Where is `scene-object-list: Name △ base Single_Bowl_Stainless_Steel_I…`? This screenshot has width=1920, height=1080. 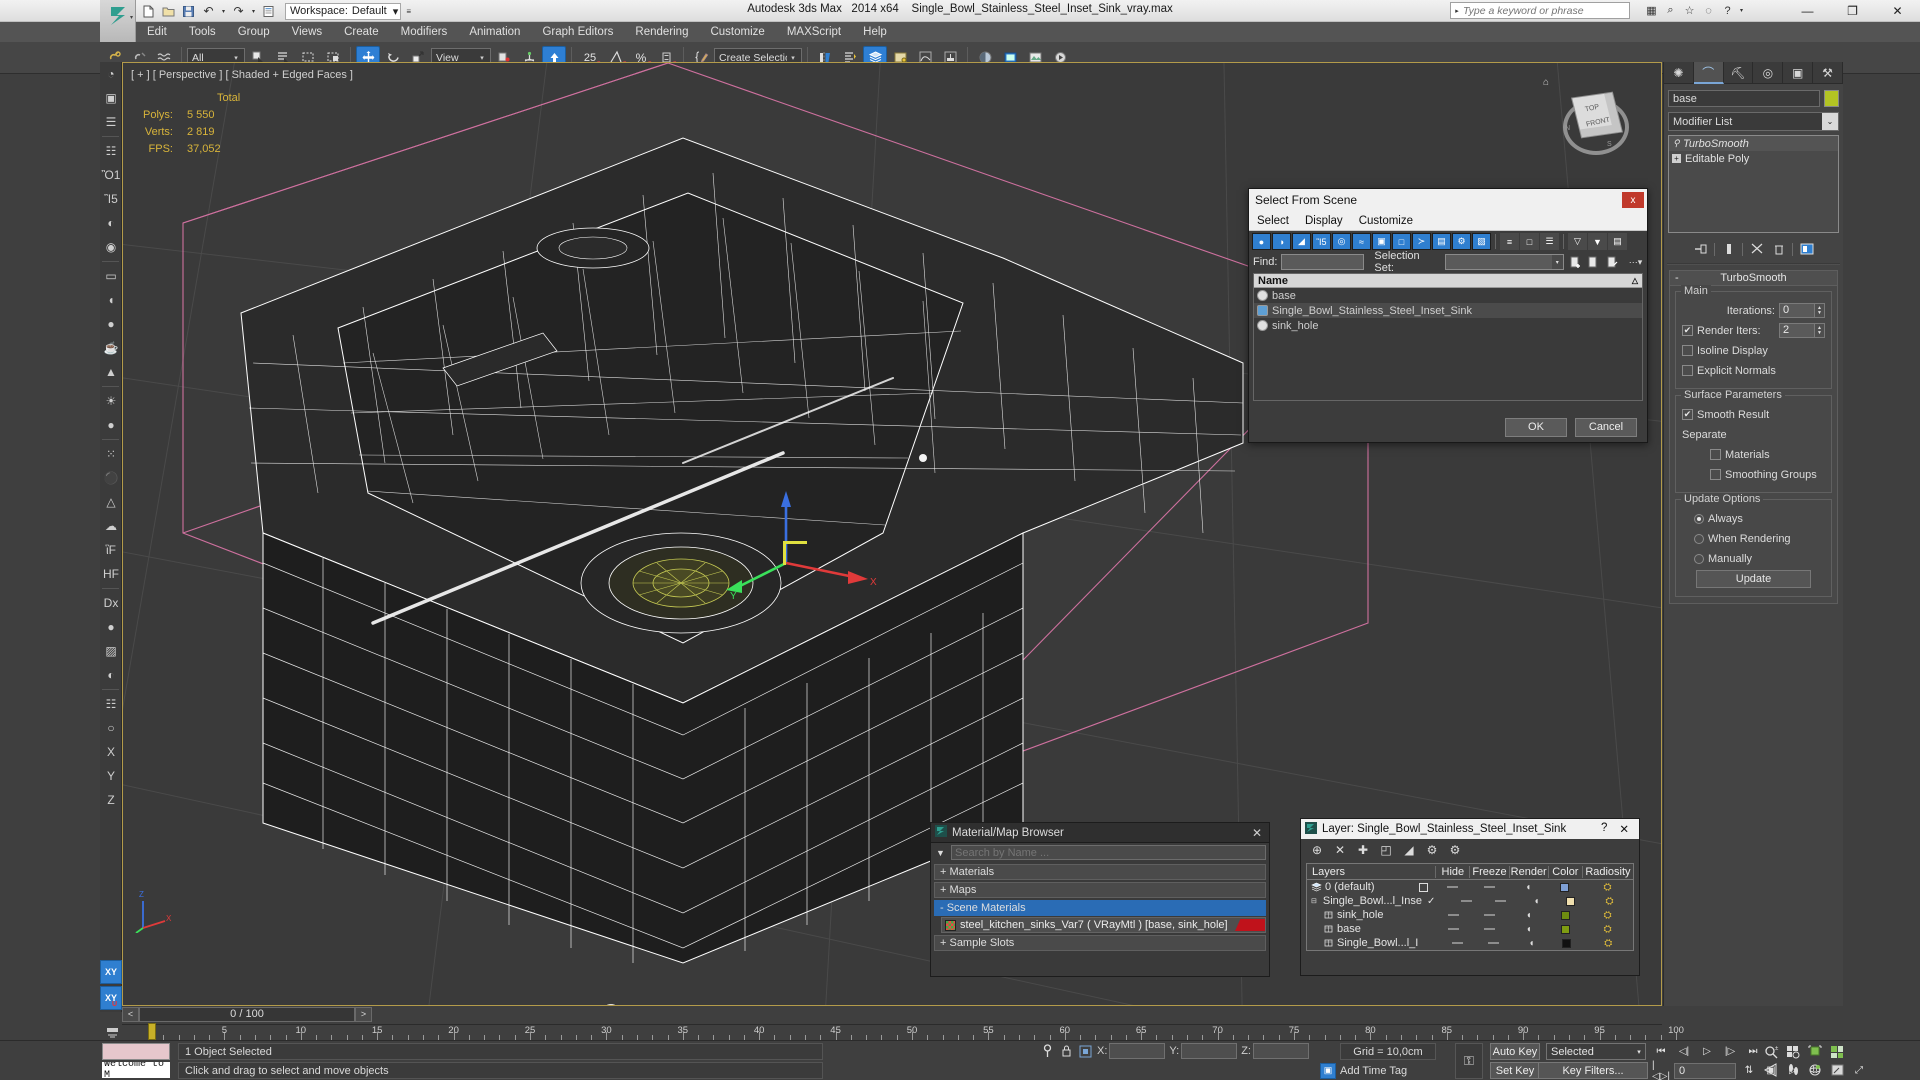
scene-object-list: Name △ base Single_Bowl_Stainless_Steel_I… is located at coordinates (1448, 337).